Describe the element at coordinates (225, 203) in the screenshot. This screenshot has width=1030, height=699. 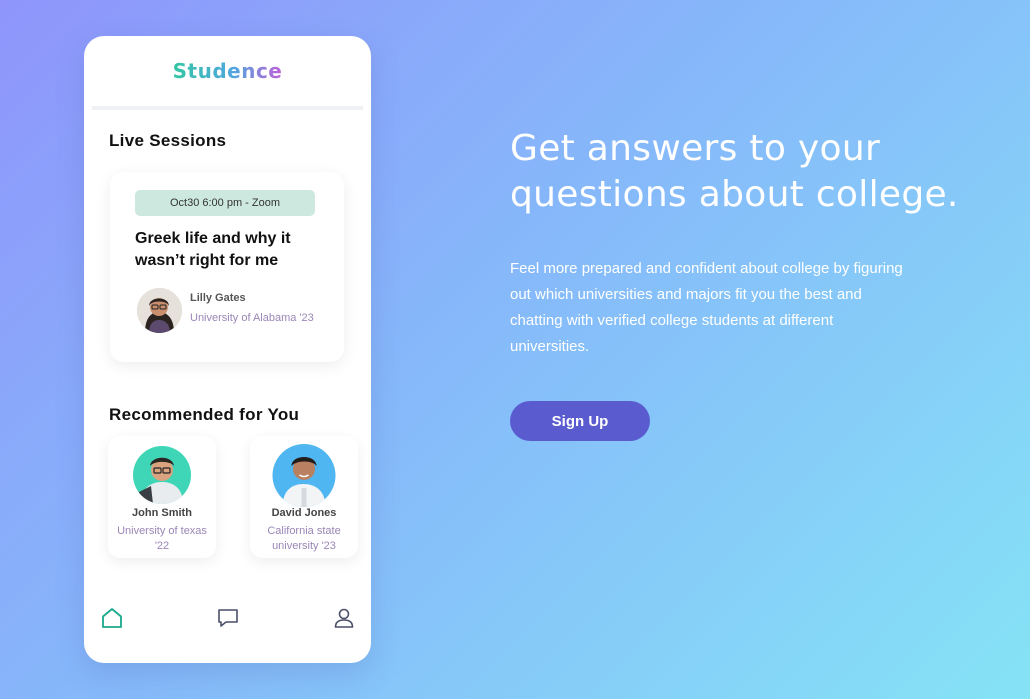
I see `session-time-badge: Oct30 6:00 pm - Zoom` at that location.